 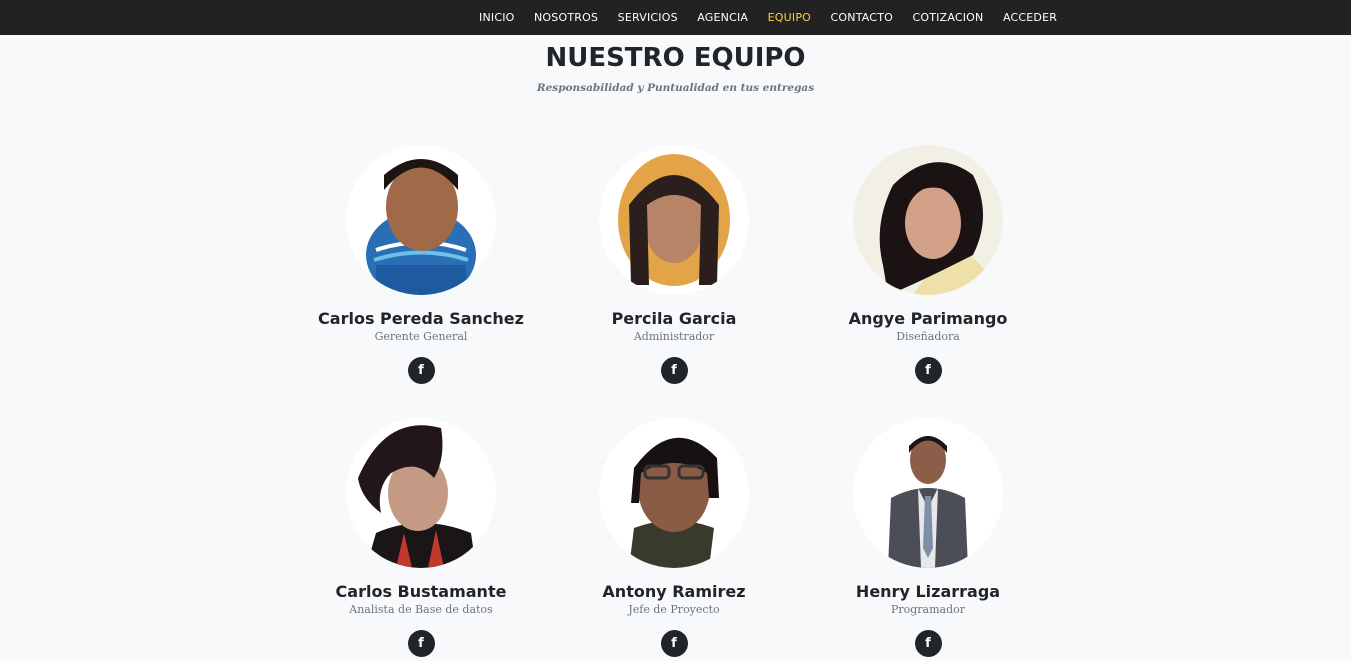 I want to click on team-member: Angye Parimango Diseñadora f, so click(x=928, y=264).